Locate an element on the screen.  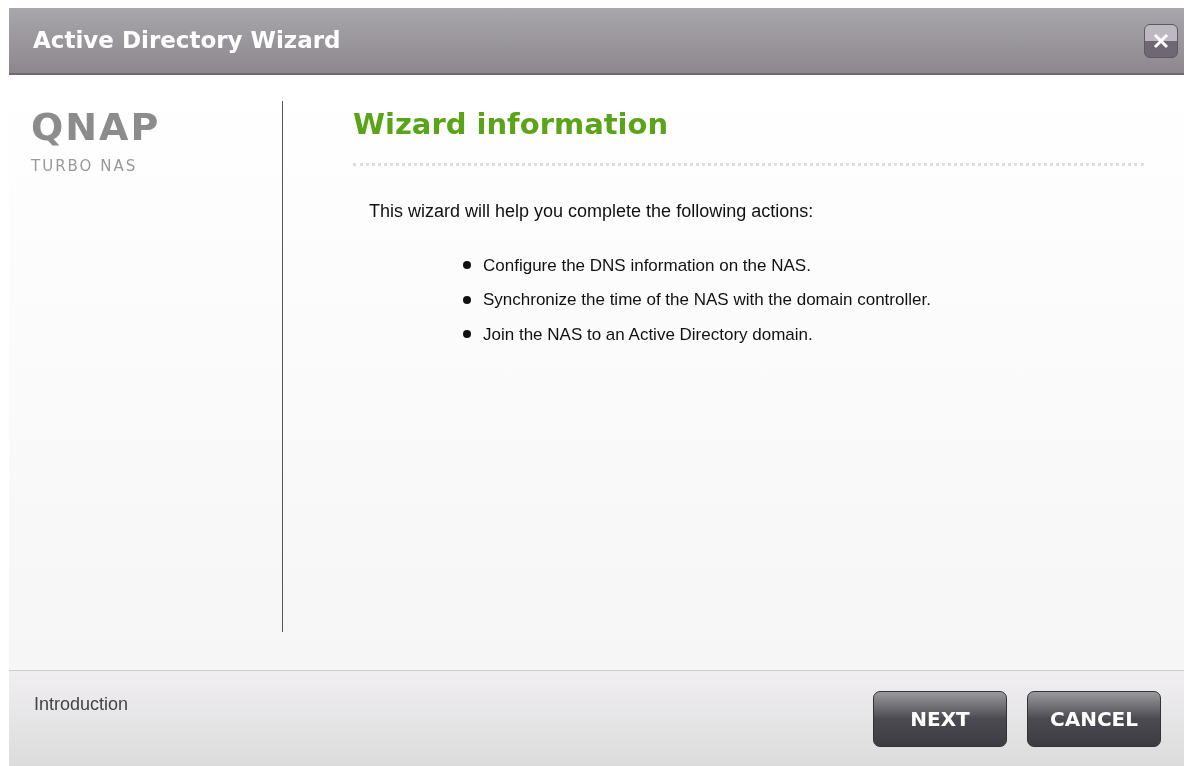
wizard-button: CANCEL is located at coordinates (1094, 719).